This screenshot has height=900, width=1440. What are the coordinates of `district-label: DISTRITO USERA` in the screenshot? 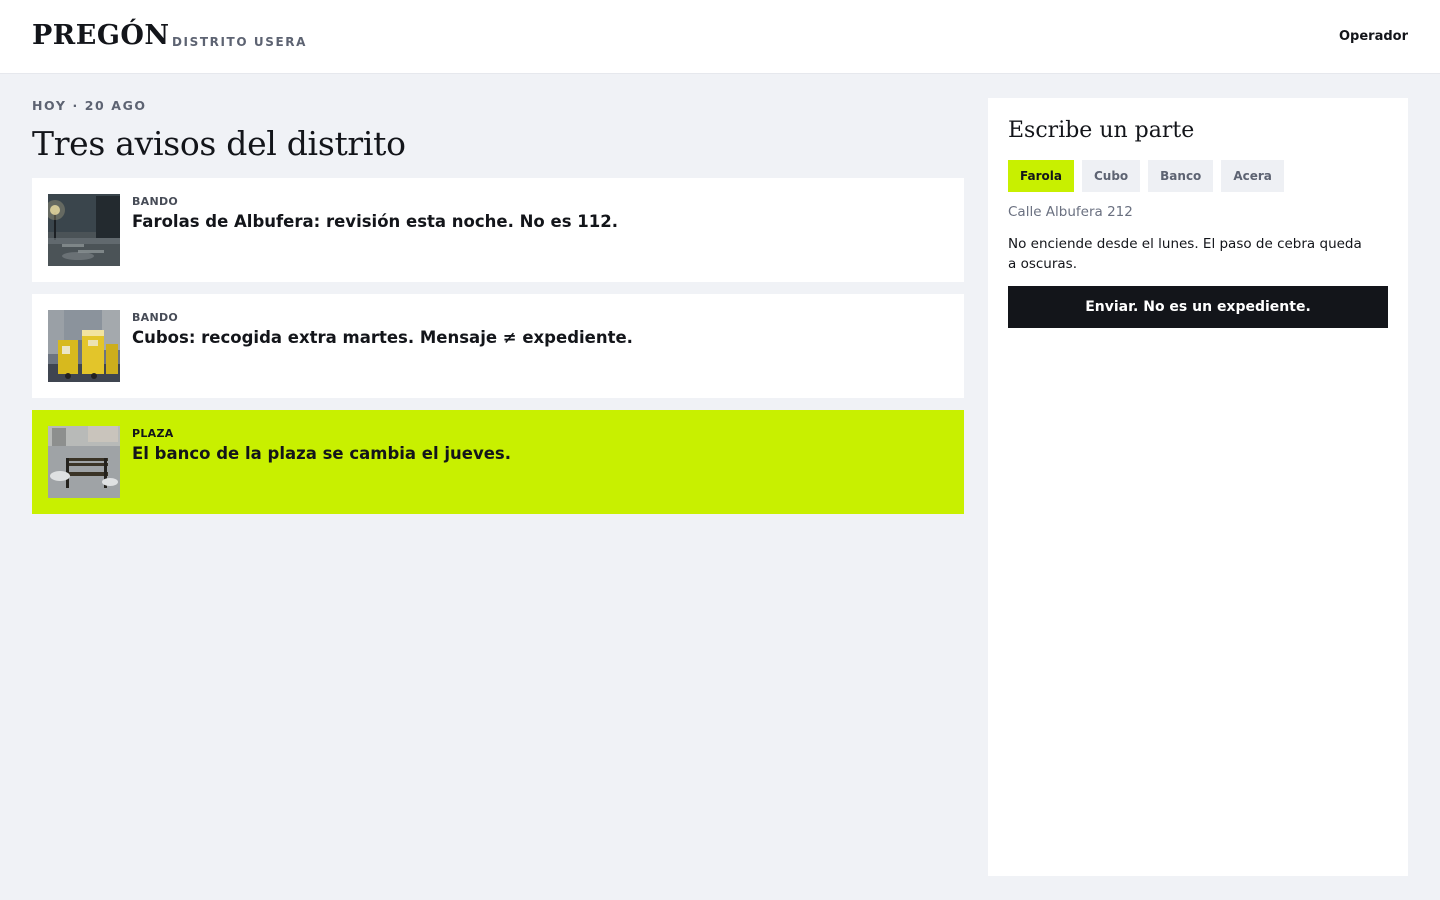 It's located at (240, 42).